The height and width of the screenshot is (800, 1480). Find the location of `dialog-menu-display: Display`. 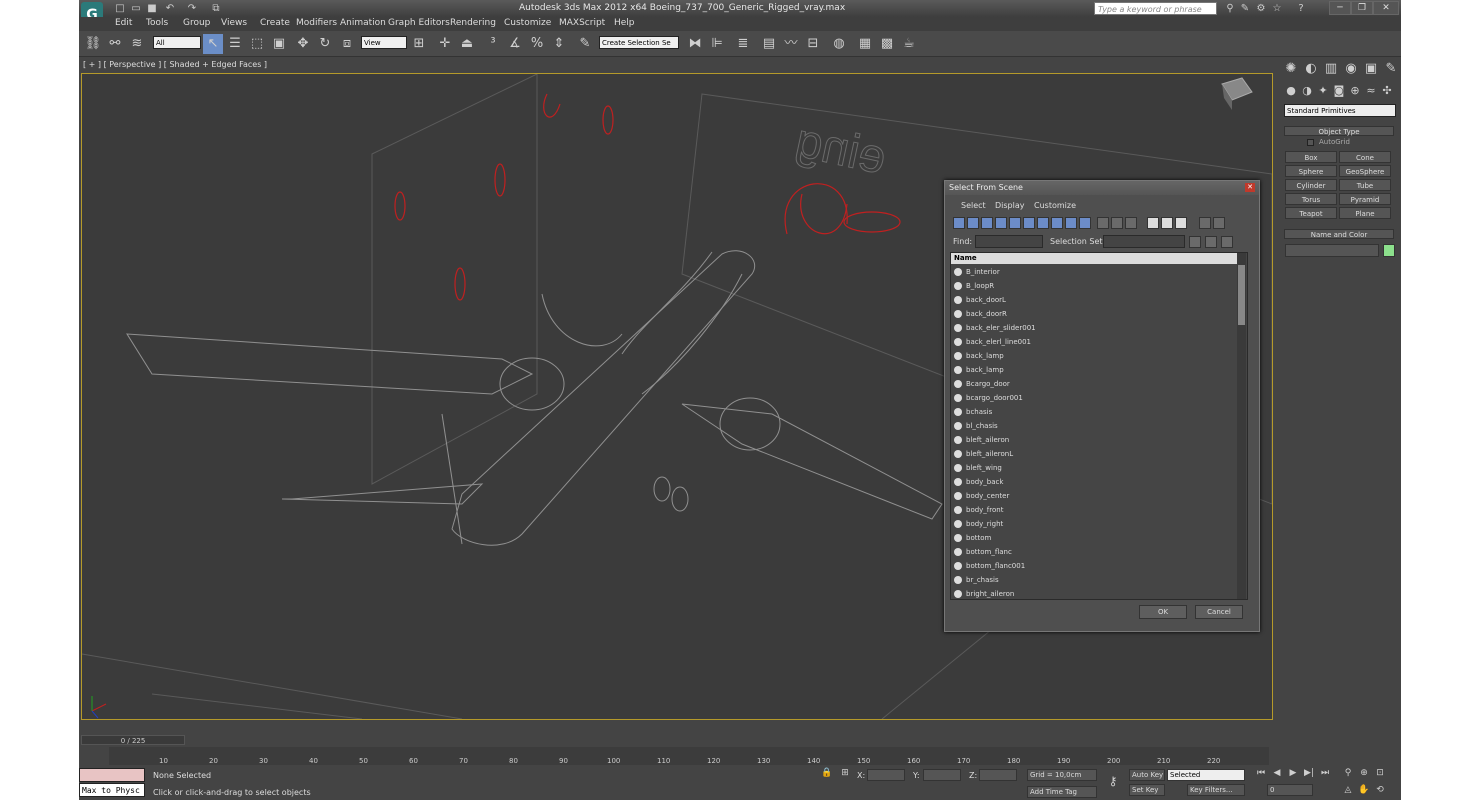

dialog-menu-display: Display is located at coordinates (1010, 205).